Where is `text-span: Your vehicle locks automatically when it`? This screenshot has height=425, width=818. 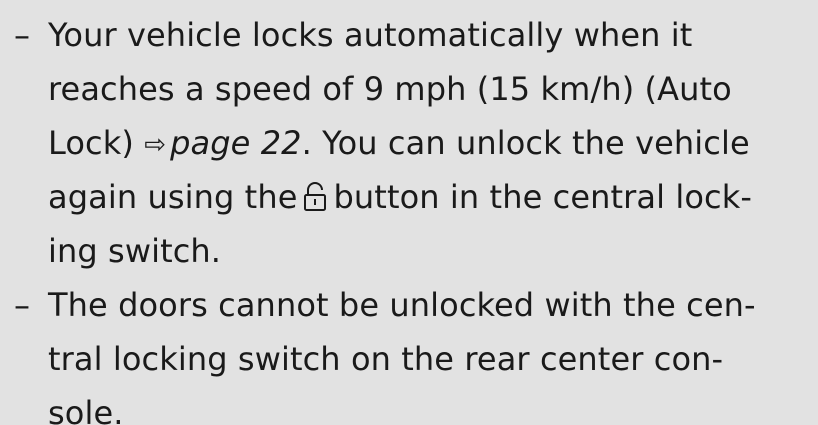 text-span: Your vehicle locks automatically when it is located at coordinates (370, 35).